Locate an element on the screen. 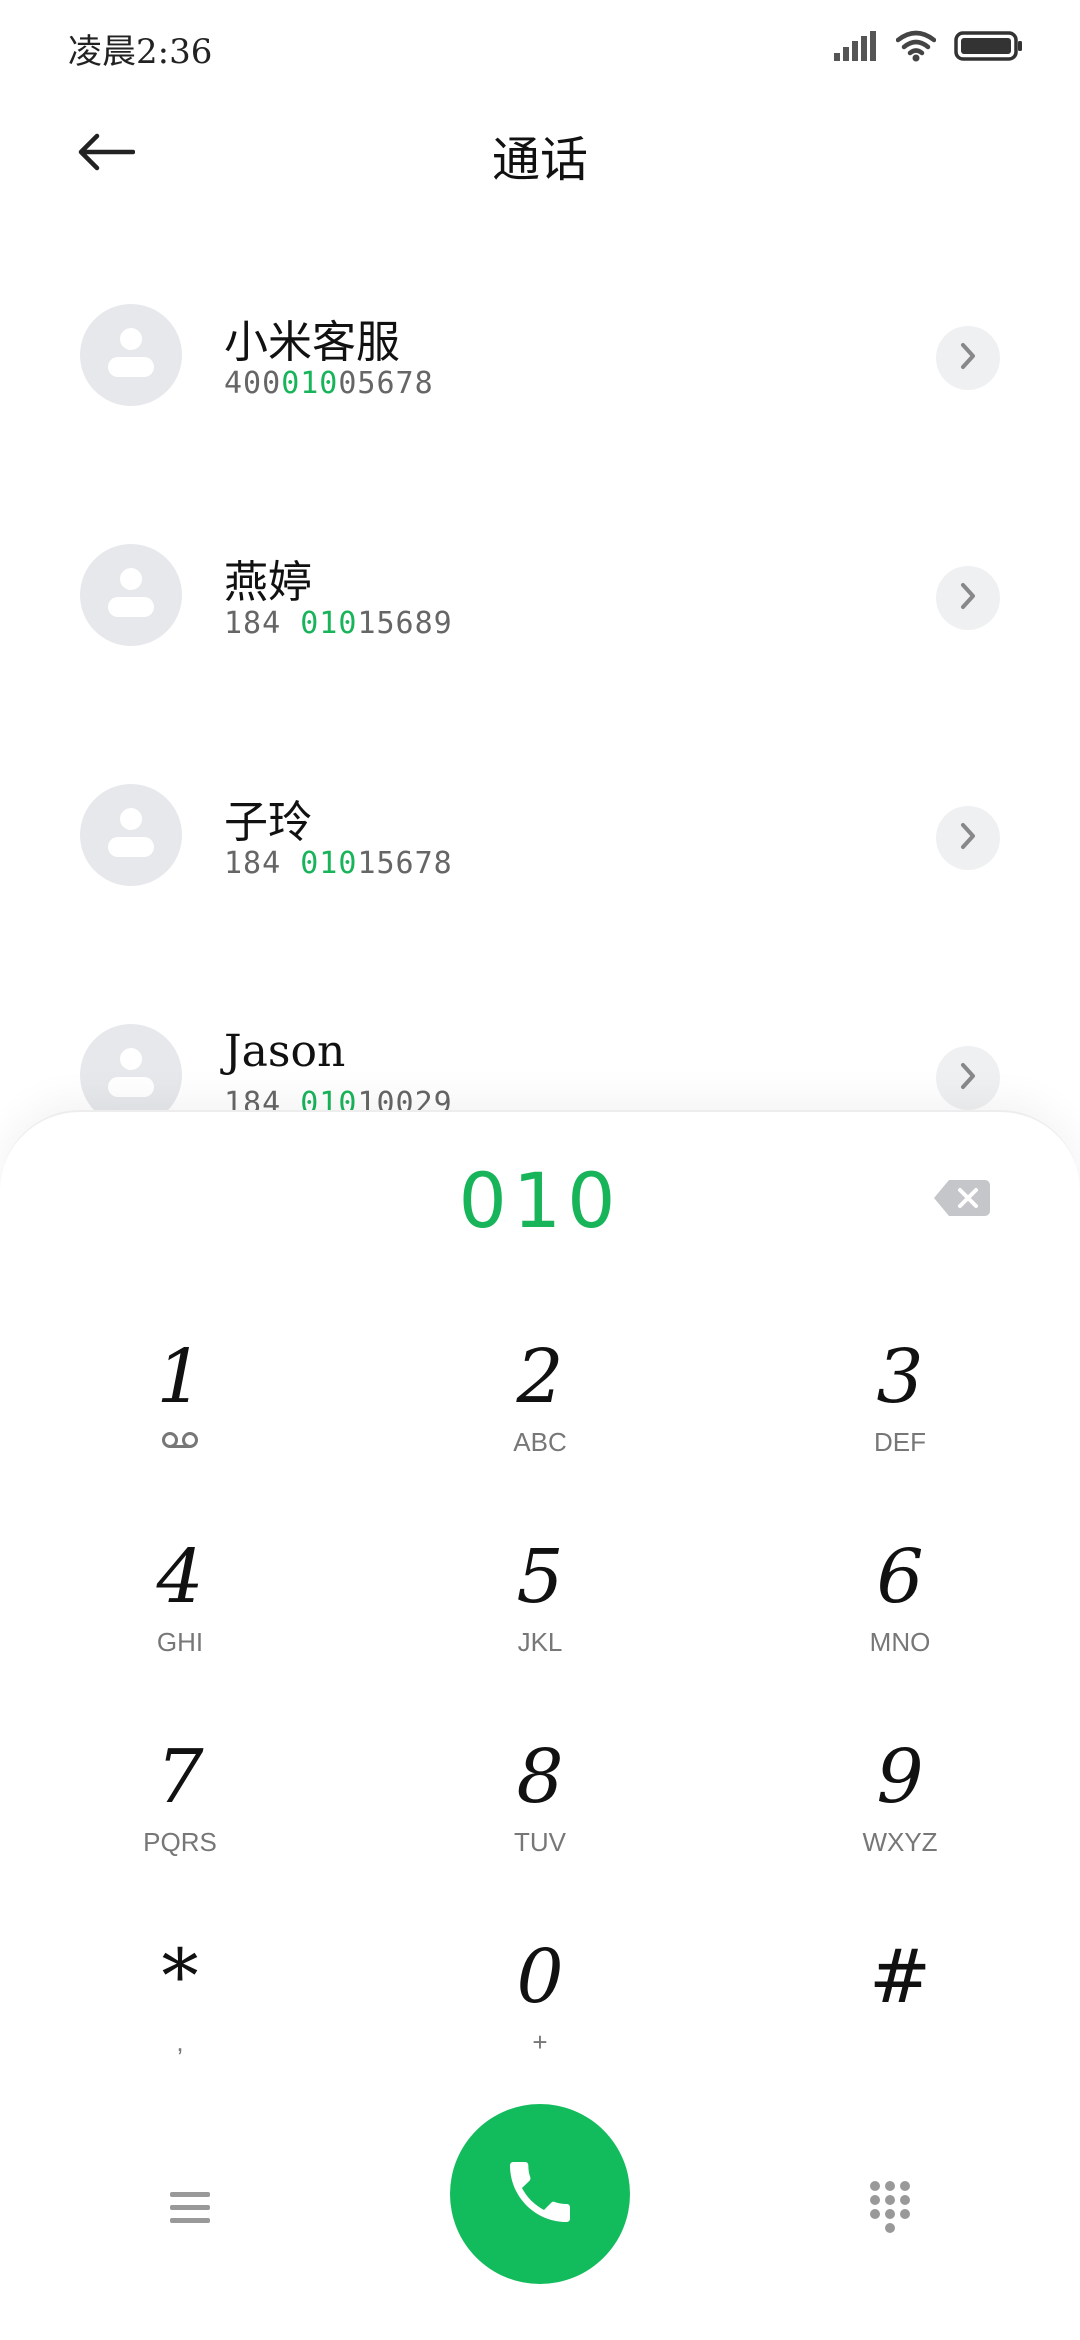  contact-name: 小米客服 is located at coordinates (312, 342).